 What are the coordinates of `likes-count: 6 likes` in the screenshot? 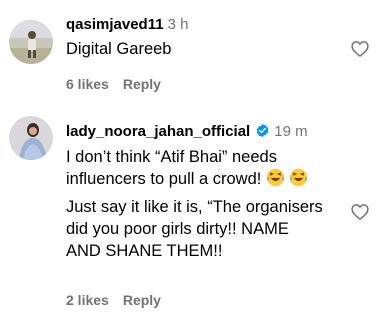 It's located at (87, 84).